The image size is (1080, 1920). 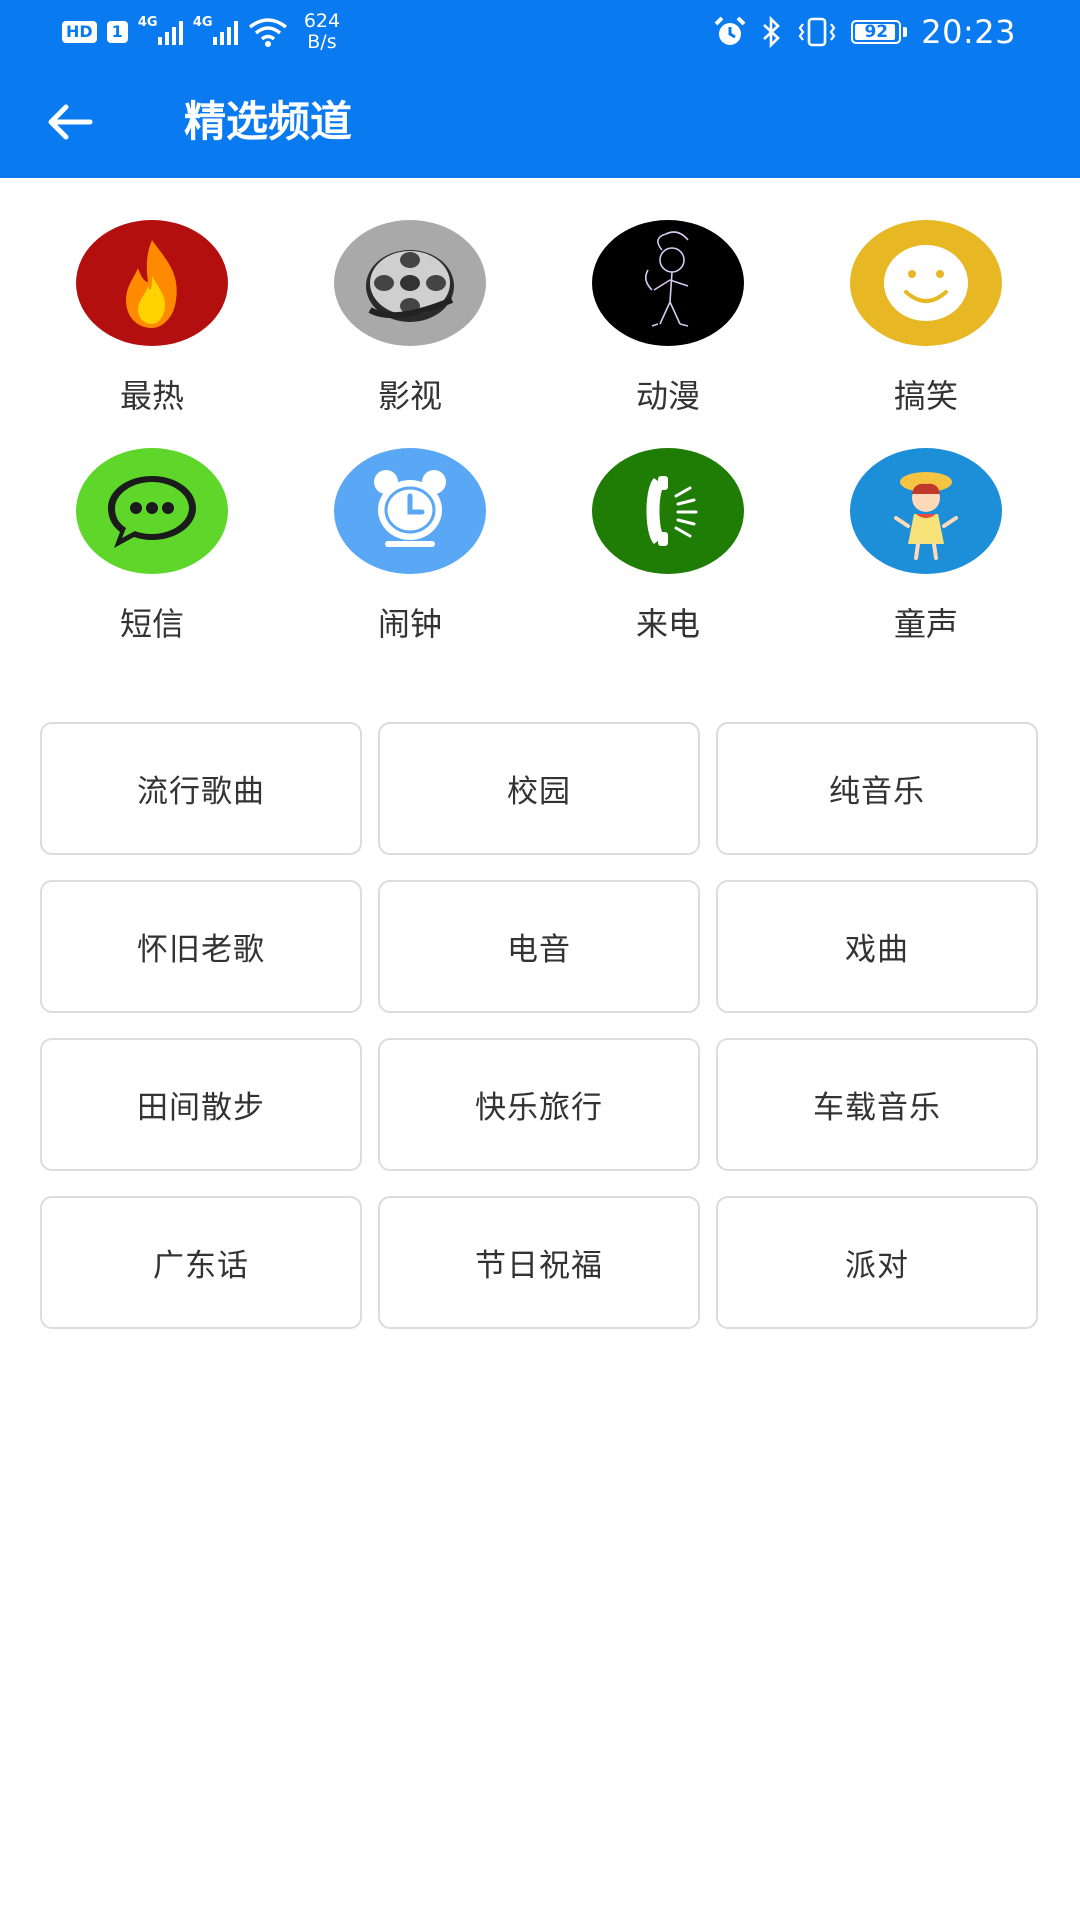 I want to click on category-button: 校园, so click(x=539, y=788).